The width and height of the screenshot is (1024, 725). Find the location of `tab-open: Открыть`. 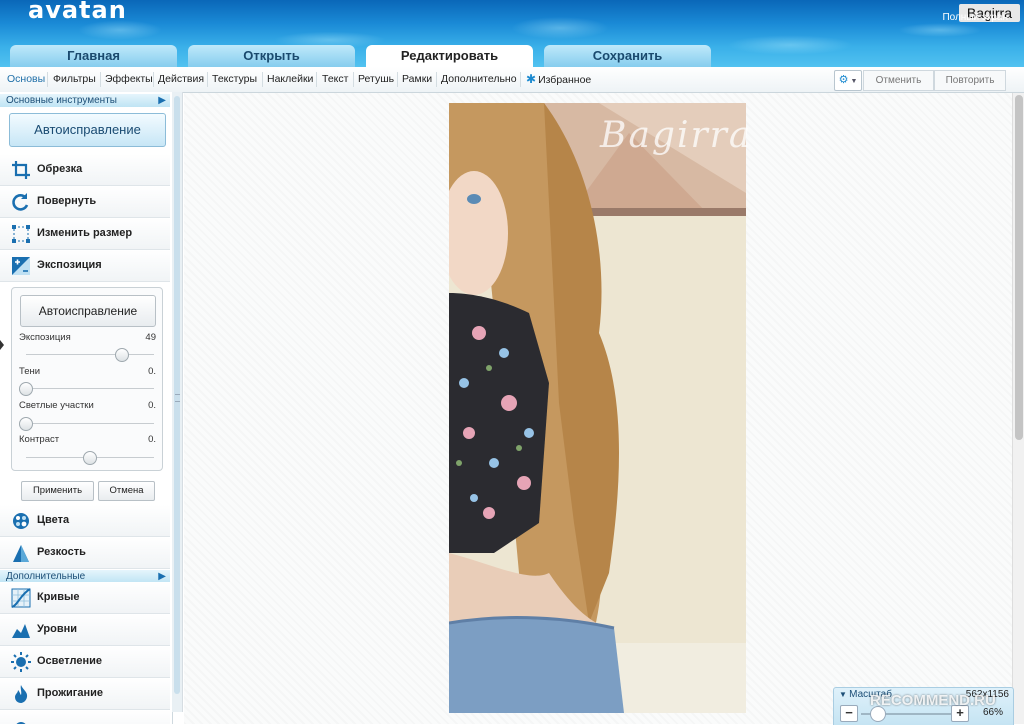

tab-open: Открыть is located at coordinates (271, 56).